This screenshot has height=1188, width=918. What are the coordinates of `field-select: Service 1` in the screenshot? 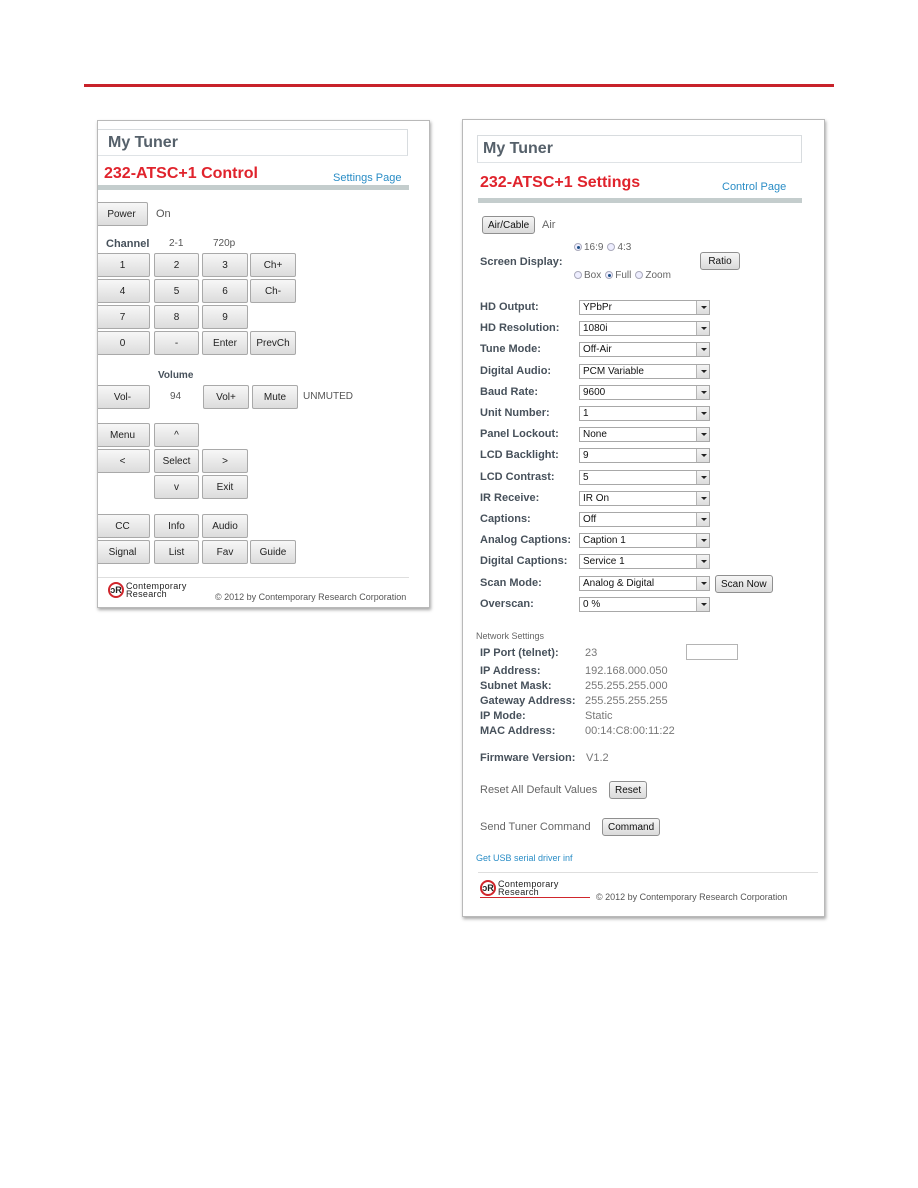 It's located at (644, 562).